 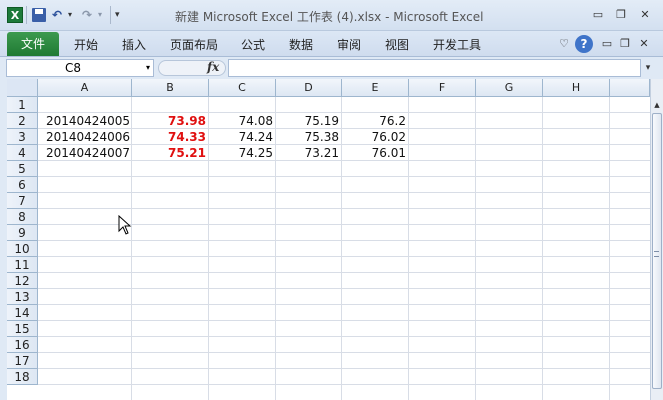 I want to click on help-icon: ?, so click(x=584, y=44).